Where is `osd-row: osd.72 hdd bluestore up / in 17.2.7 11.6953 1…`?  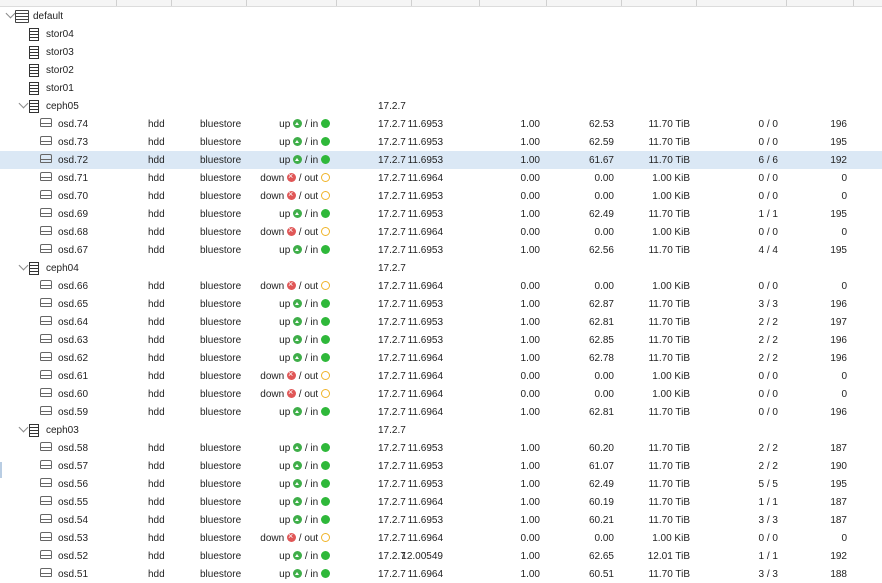
osd-row: osd.72 hdd bluestore up / in 17.2.7 11.6953 1… is located at coordinates (441, 160).